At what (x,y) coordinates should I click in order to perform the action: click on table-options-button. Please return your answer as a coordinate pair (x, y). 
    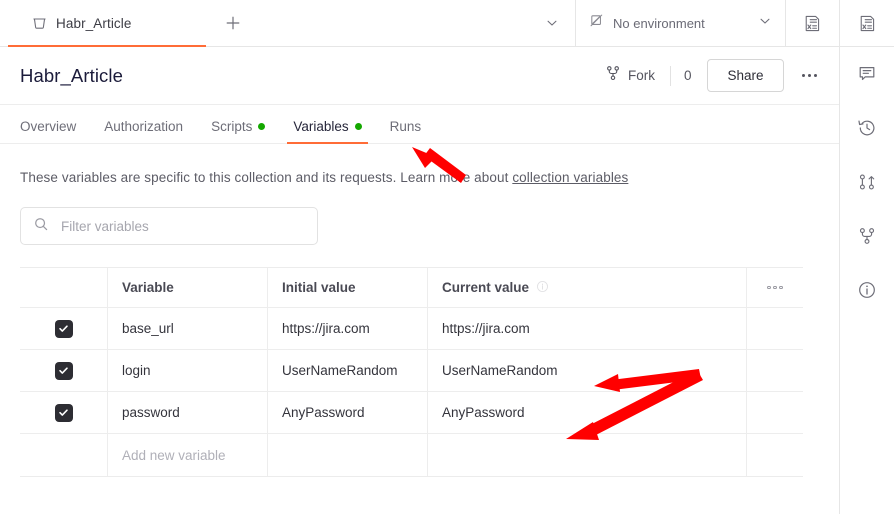
    Looking at the image, I should click on (775, 287).